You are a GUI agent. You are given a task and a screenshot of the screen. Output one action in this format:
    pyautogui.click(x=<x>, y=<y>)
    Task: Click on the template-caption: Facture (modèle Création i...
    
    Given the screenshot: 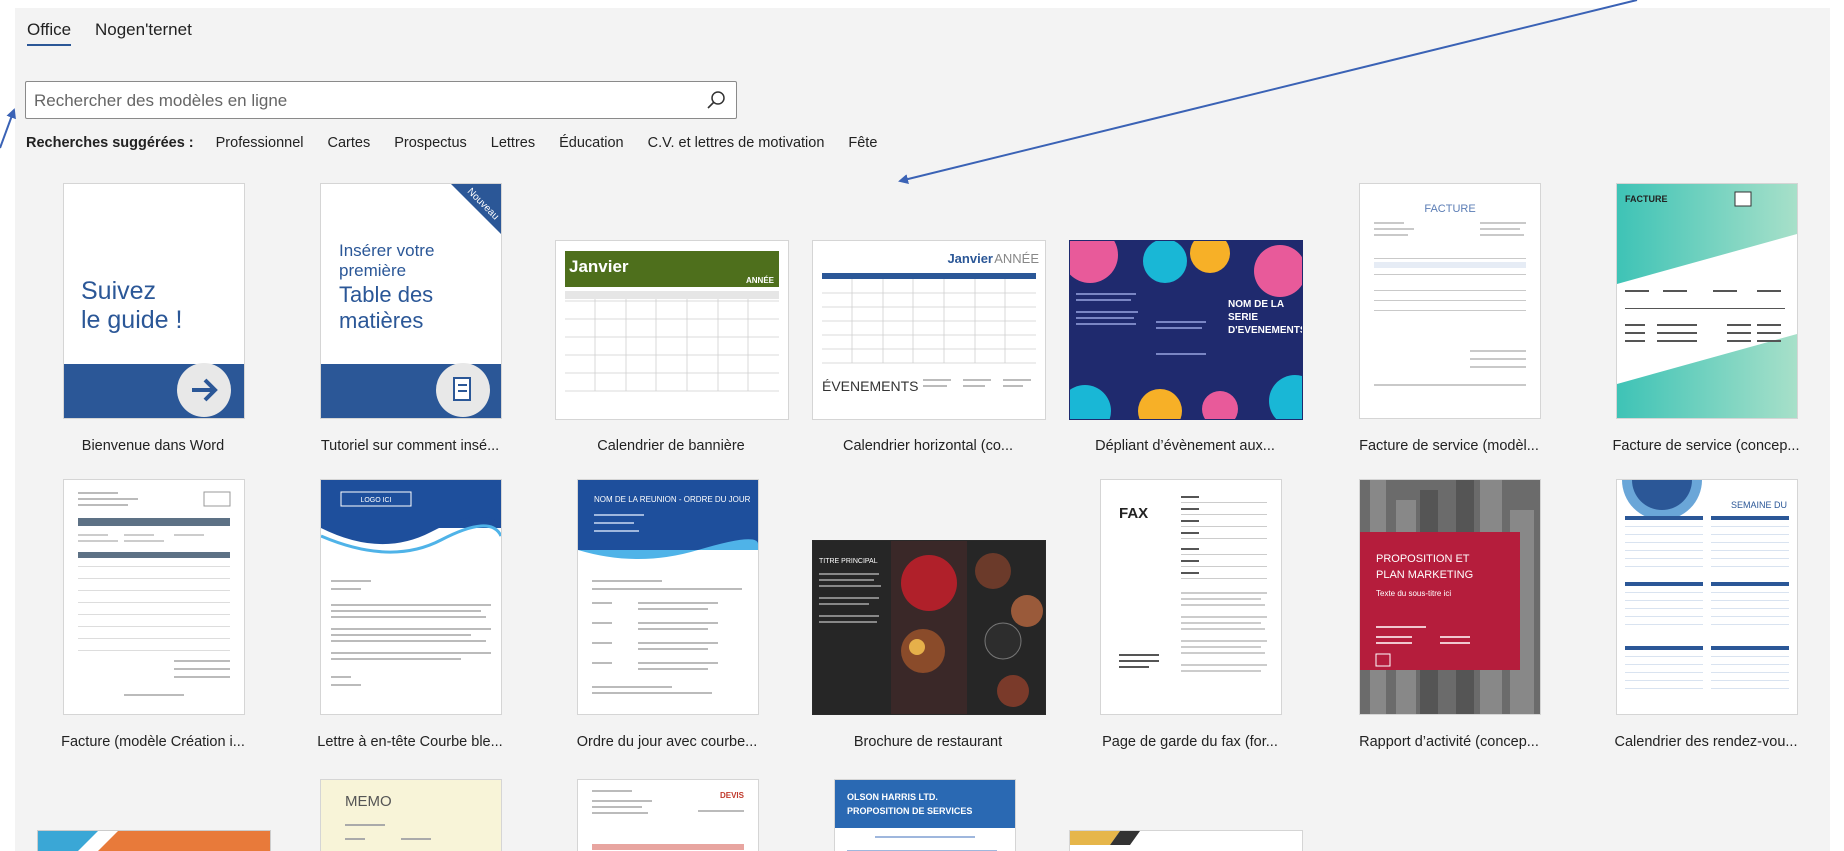 What is the action you would take?
    pyautogui.click(x=153, y=742)
    